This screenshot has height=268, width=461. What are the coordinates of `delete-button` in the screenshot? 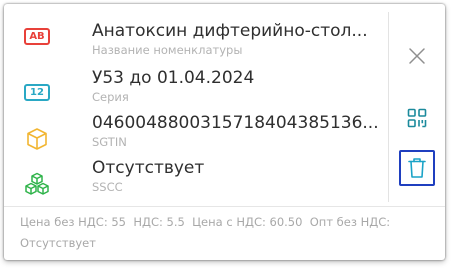 It's located at (417, 168).